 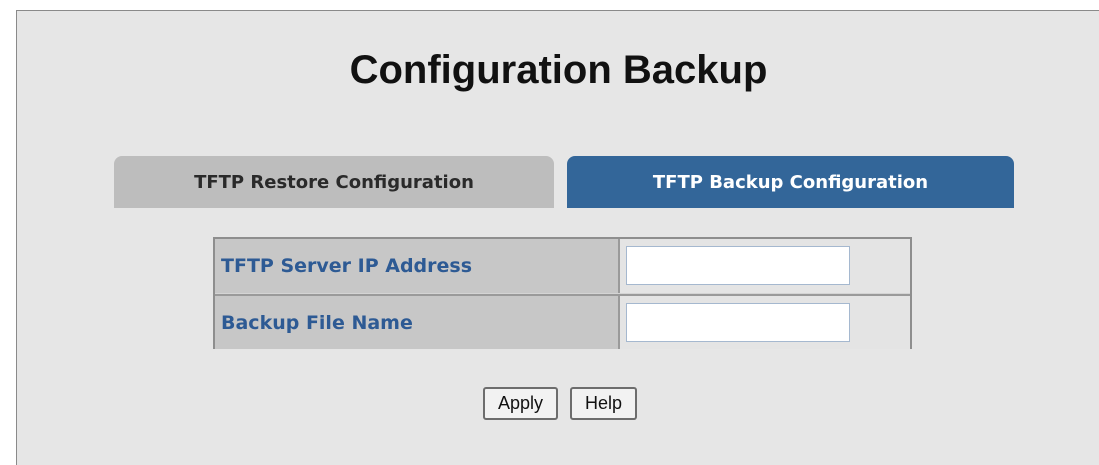 I want to click on tftp-server-ip-input, so click(x=738, y=265).